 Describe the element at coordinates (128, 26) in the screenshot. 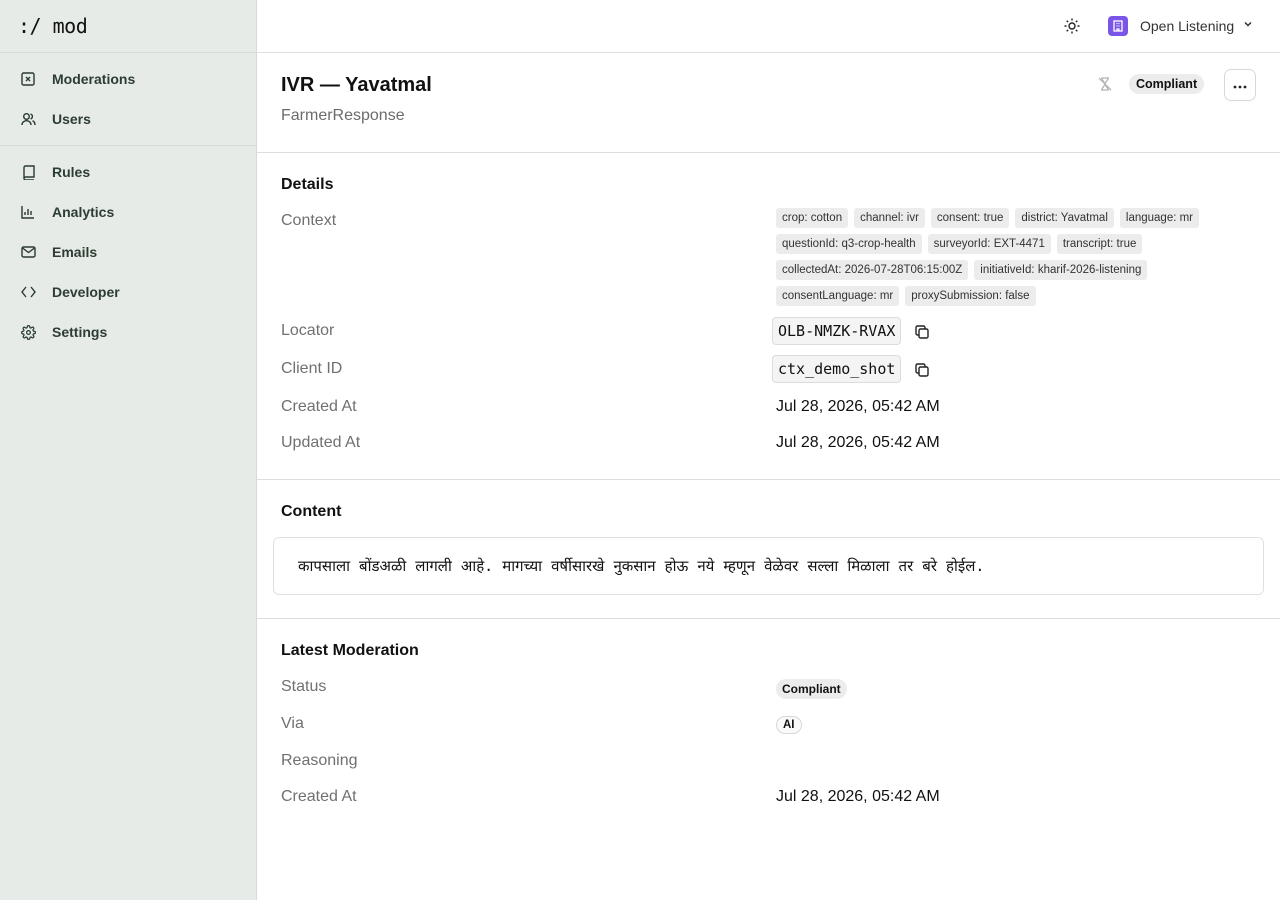

I see `logo-row: :/ mod` at that location.